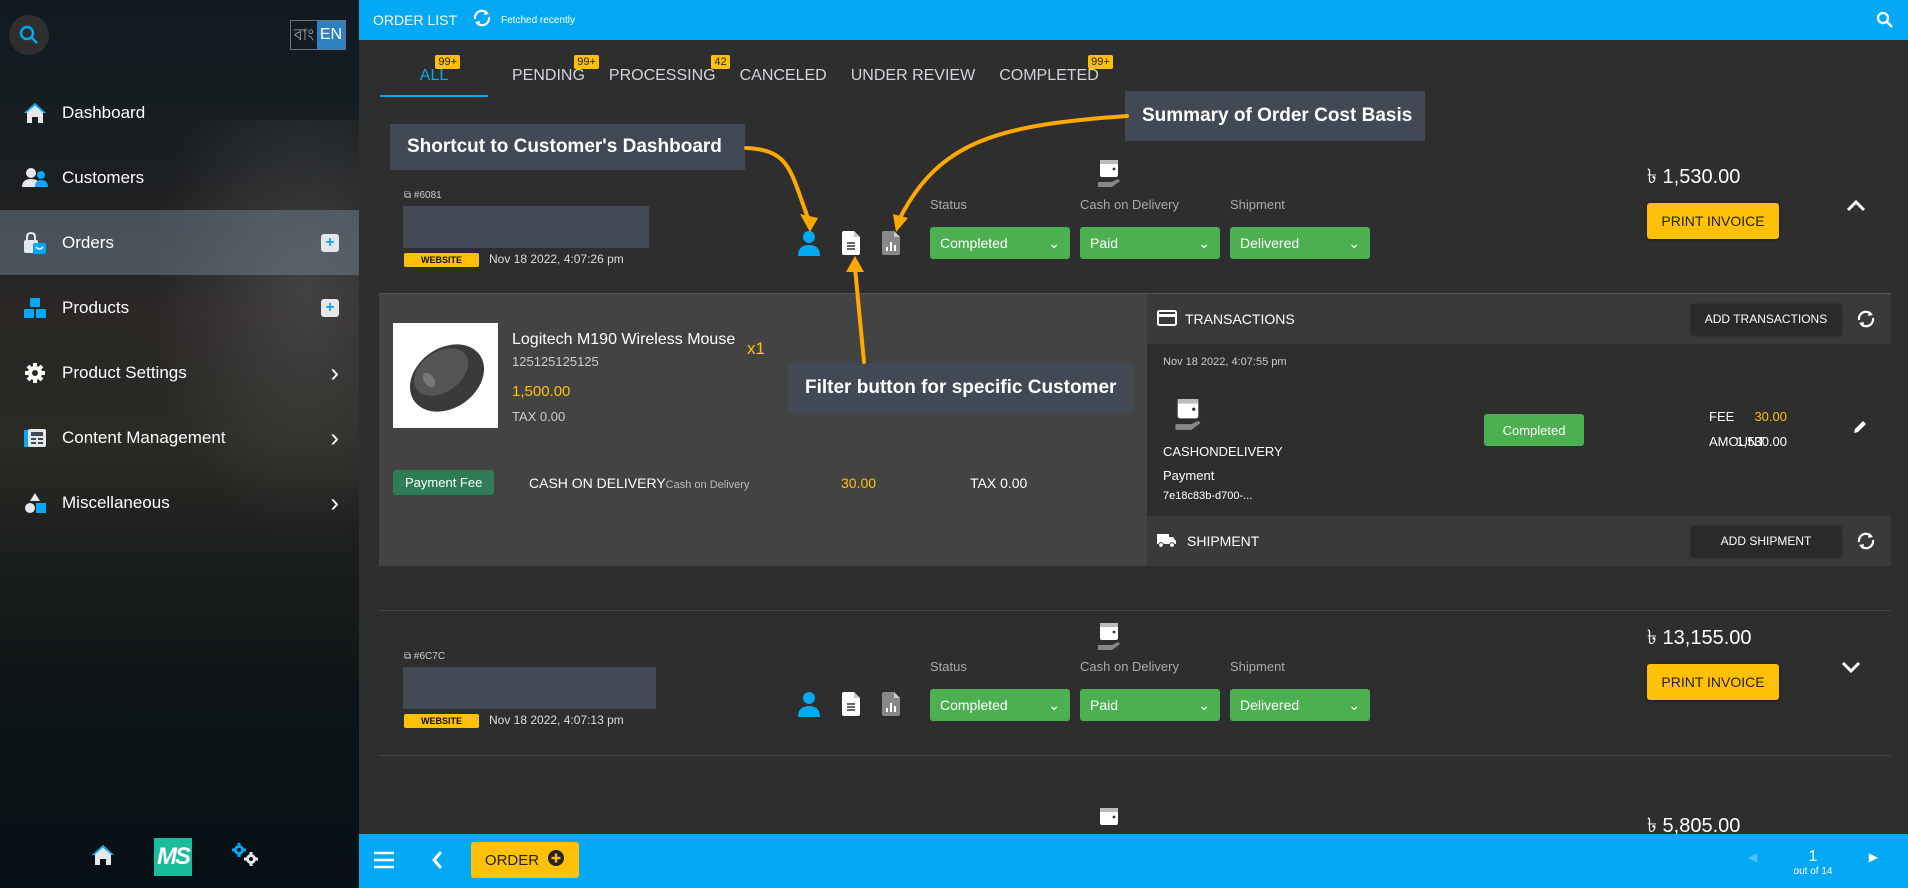 This screenshot has height=888, width=1908. What do you see at coordinates (555, 361) in the screenshot?
I see `product-sku: 125125125125` at bounding box center [555, 361].